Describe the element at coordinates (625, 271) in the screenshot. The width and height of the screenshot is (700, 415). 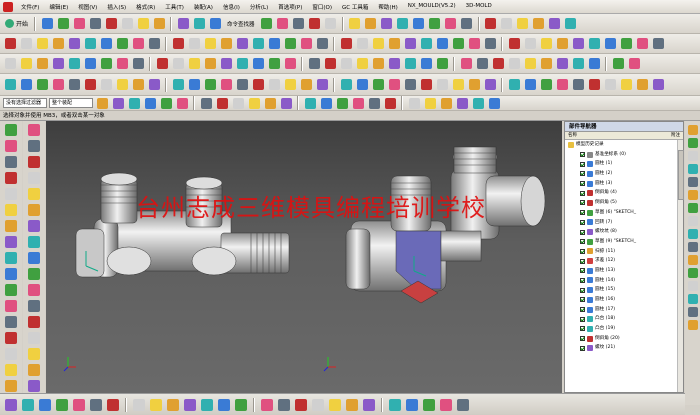
I see `tree-item: 圆柱 (13)` at that location.